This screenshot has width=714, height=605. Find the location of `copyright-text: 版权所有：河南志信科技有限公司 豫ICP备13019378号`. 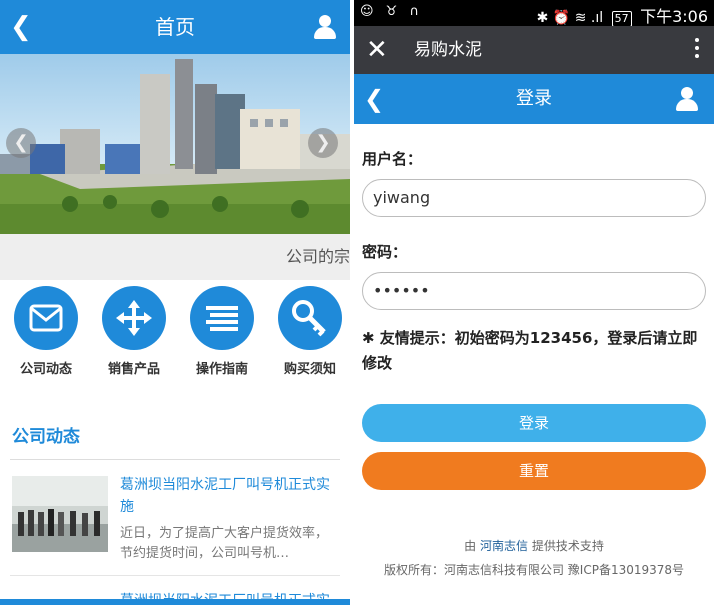

copyright-text: 版权所有：河南志信科技有限公司 豫ICP备13019378号 is located at coordinates (534, 570).